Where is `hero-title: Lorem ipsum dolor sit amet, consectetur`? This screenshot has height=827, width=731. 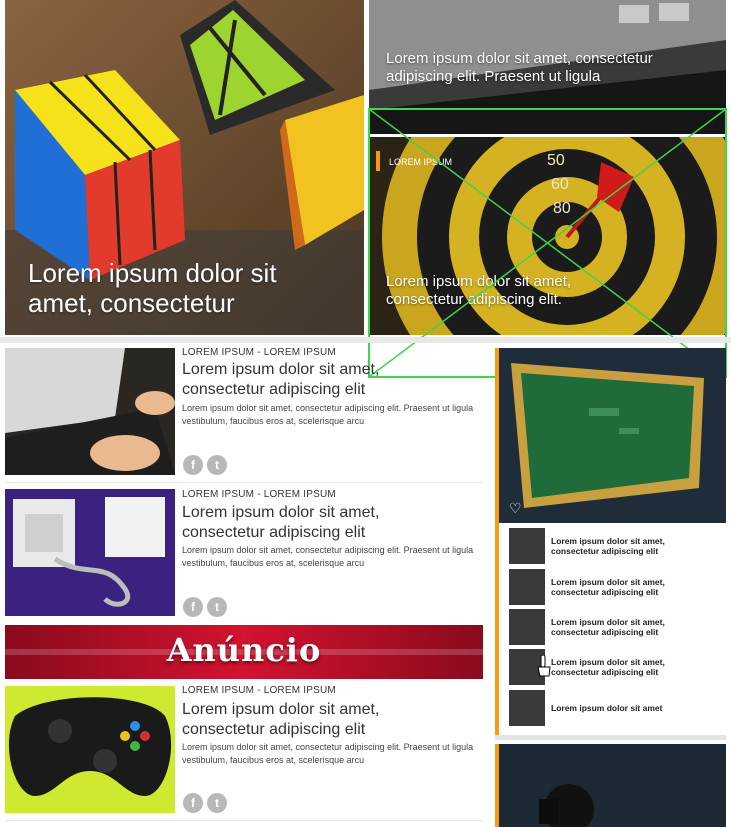 hero-title: Lorem ipsum dolor sit amet, consectetur is located at coordinates (178, 288).